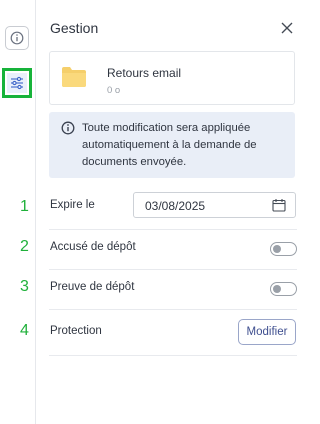  I want to click on file-size: 0 o, so click(114, 90).